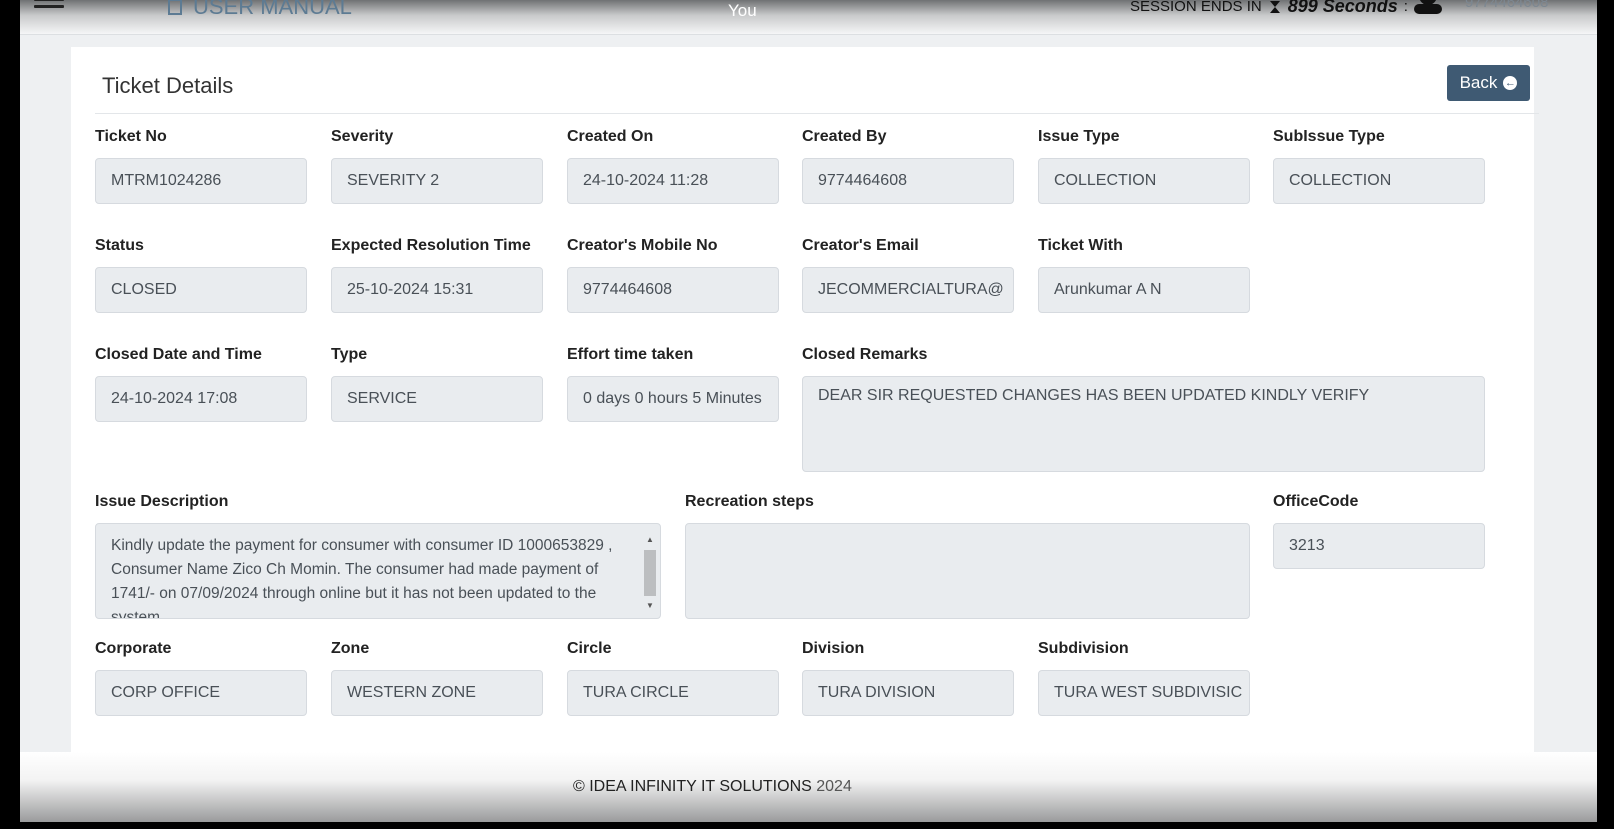 This screenshot has height=829, width=1614. Describe the element at coordinates (350, 648) in the screenshot. I see `zone-label: Zone` at that location.